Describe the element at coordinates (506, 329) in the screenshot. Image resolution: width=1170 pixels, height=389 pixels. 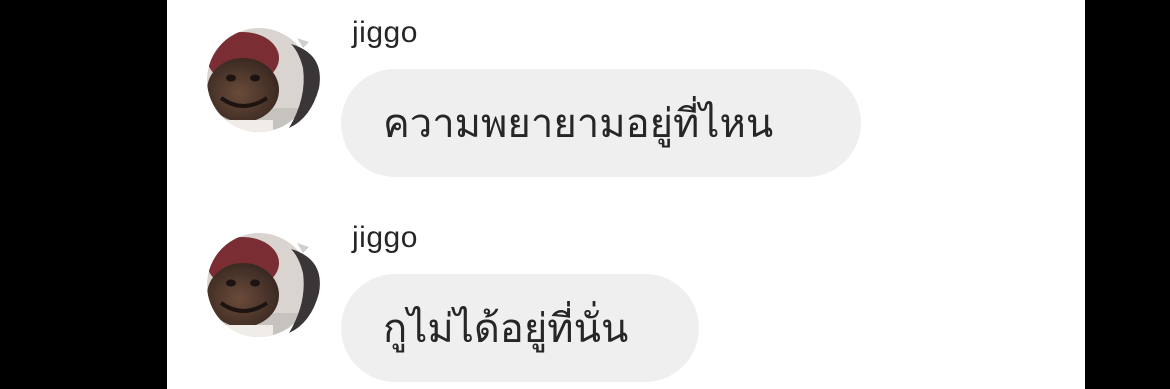
I see `message-text: กูไม่ได้อยู่ที่นั่น` at that location.